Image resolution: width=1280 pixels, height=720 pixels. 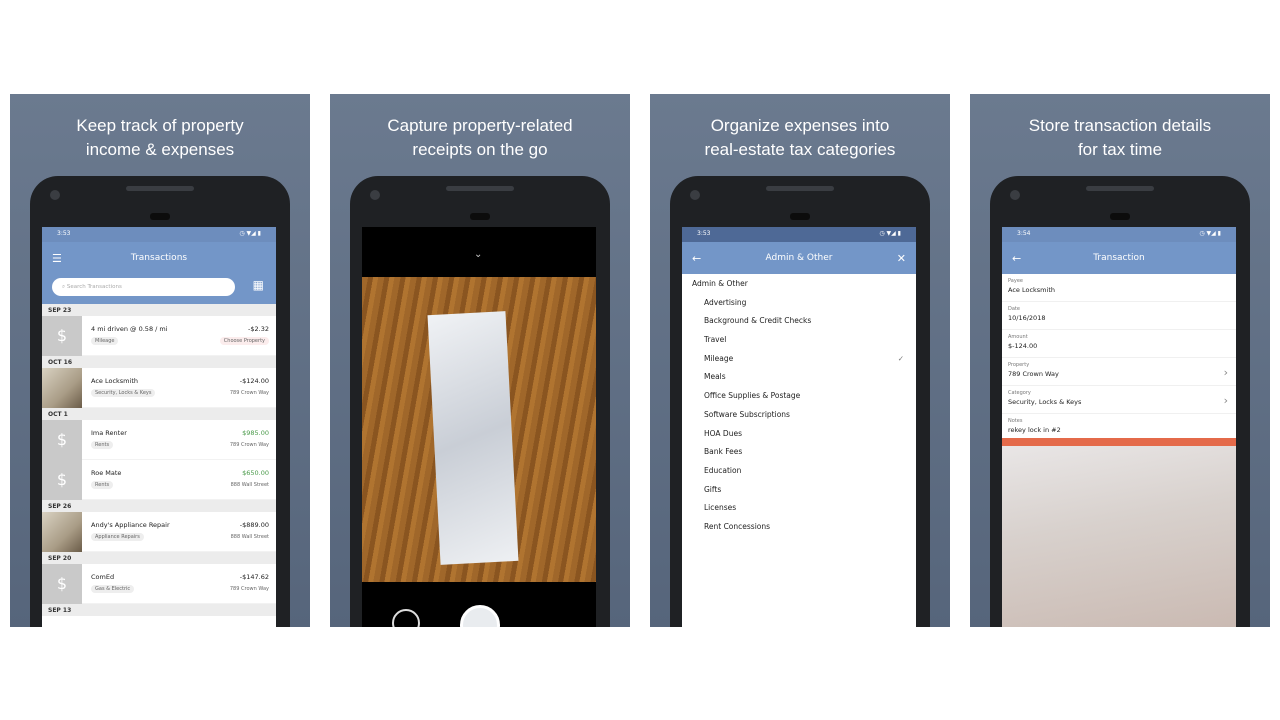 I want to click on date-header: SEP 13, so click(x=159, y=610).